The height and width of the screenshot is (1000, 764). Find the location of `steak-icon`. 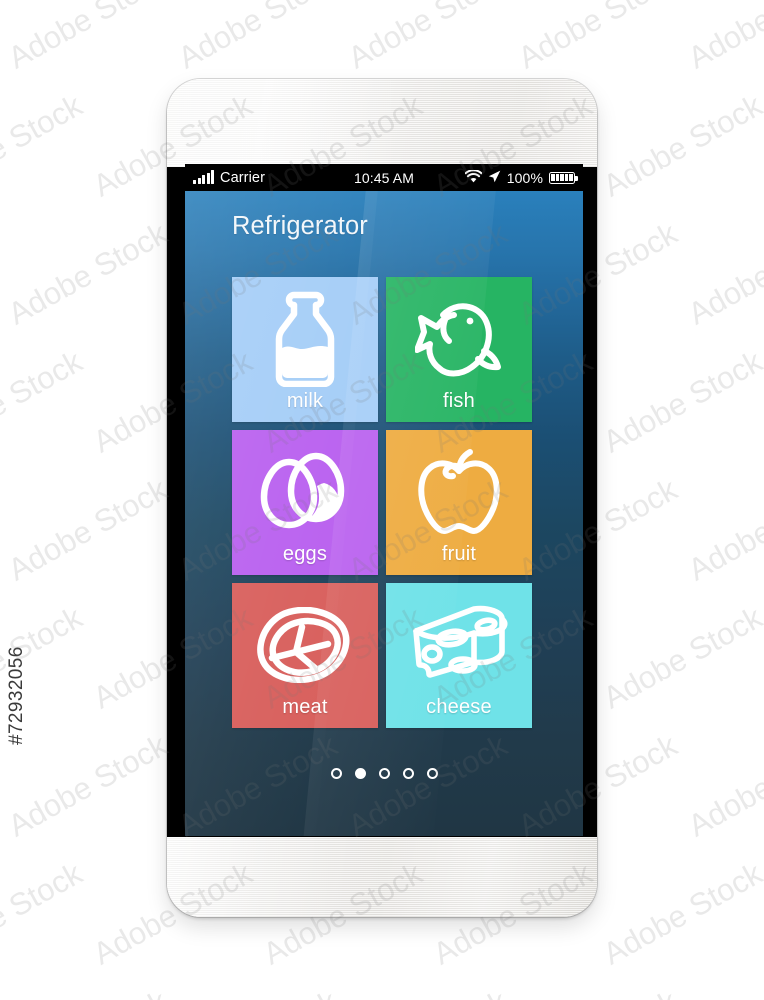

steak-icon is located at coordinates (305, 645).